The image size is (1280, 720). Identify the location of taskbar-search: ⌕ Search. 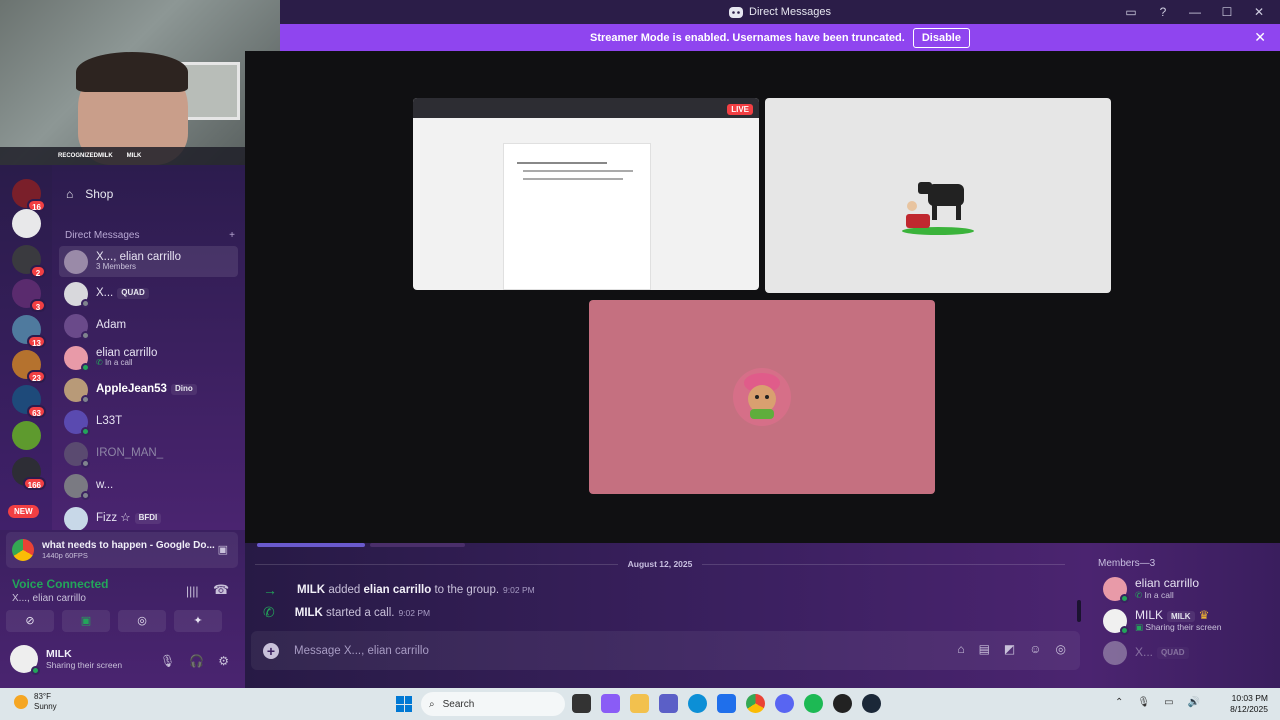
(493, 704).